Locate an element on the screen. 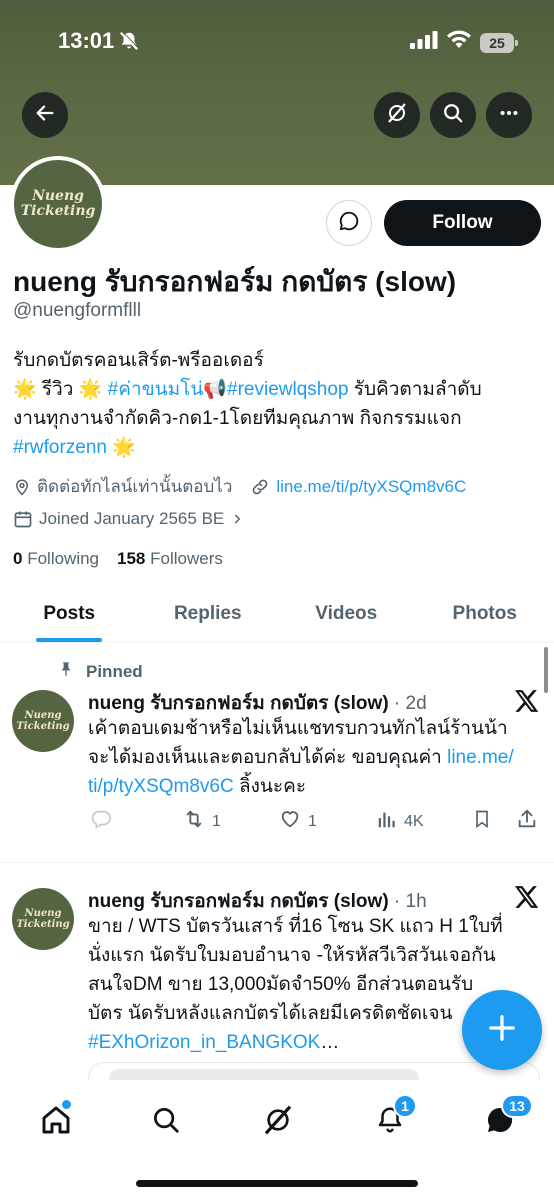 The image size is (554, 1200). share-icon is located at coordinates (527, 821).